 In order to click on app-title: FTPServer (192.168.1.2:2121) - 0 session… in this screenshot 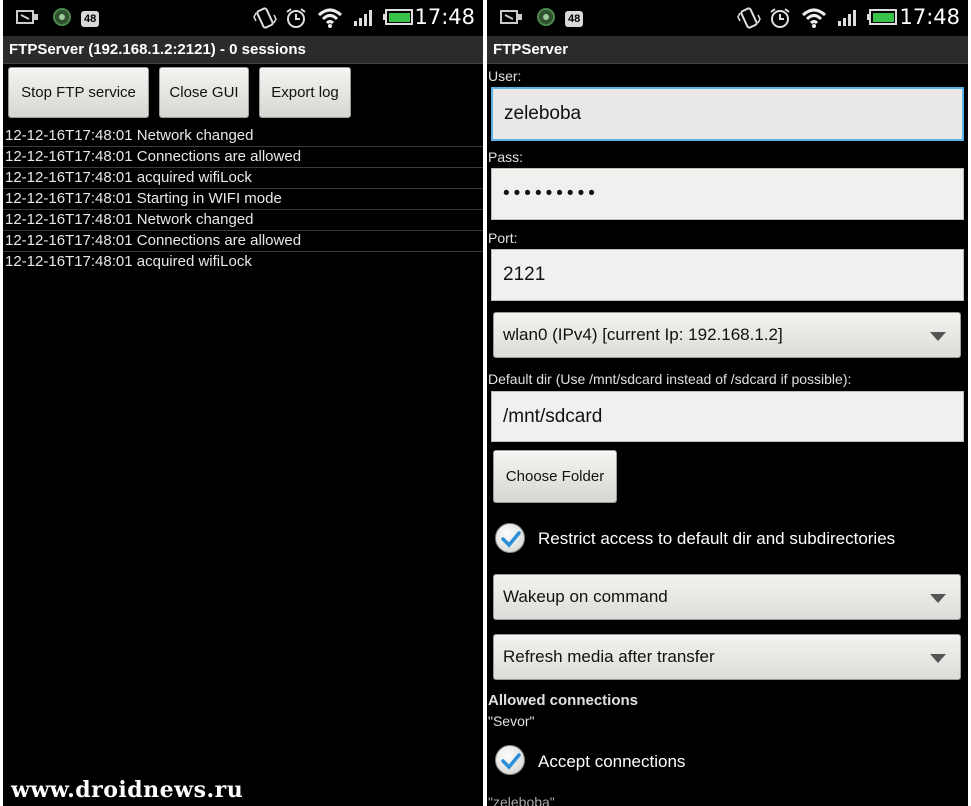, I will do `click(243, 50)`.